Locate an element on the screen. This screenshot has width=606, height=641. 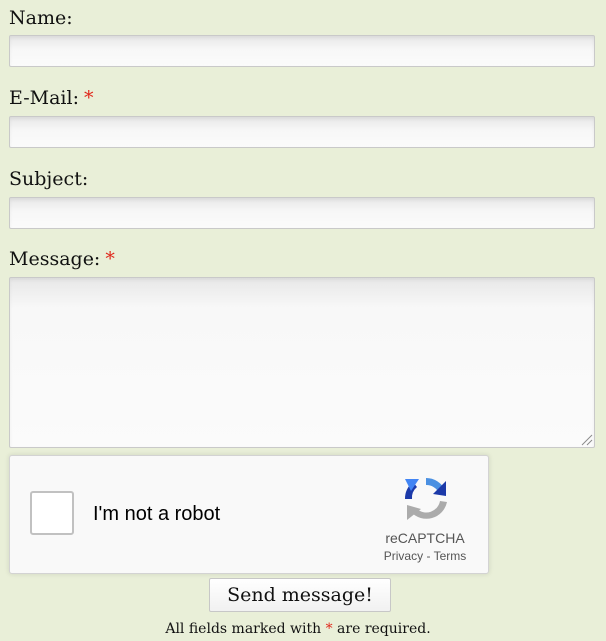
subject-label-text: Subject: is located at coordinates (49, 179).